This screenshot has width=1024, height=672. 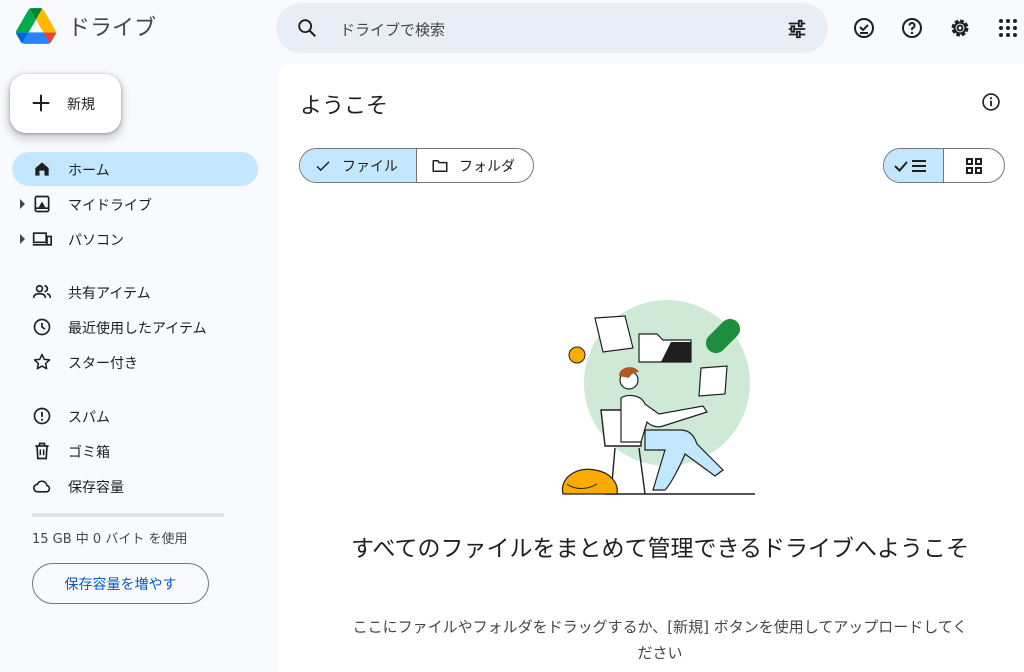 What do you see at coordinates (110, 206) in the screenshot?
I see `sidebar-item-label: マイドライブ` at bounding box center [110, 206].